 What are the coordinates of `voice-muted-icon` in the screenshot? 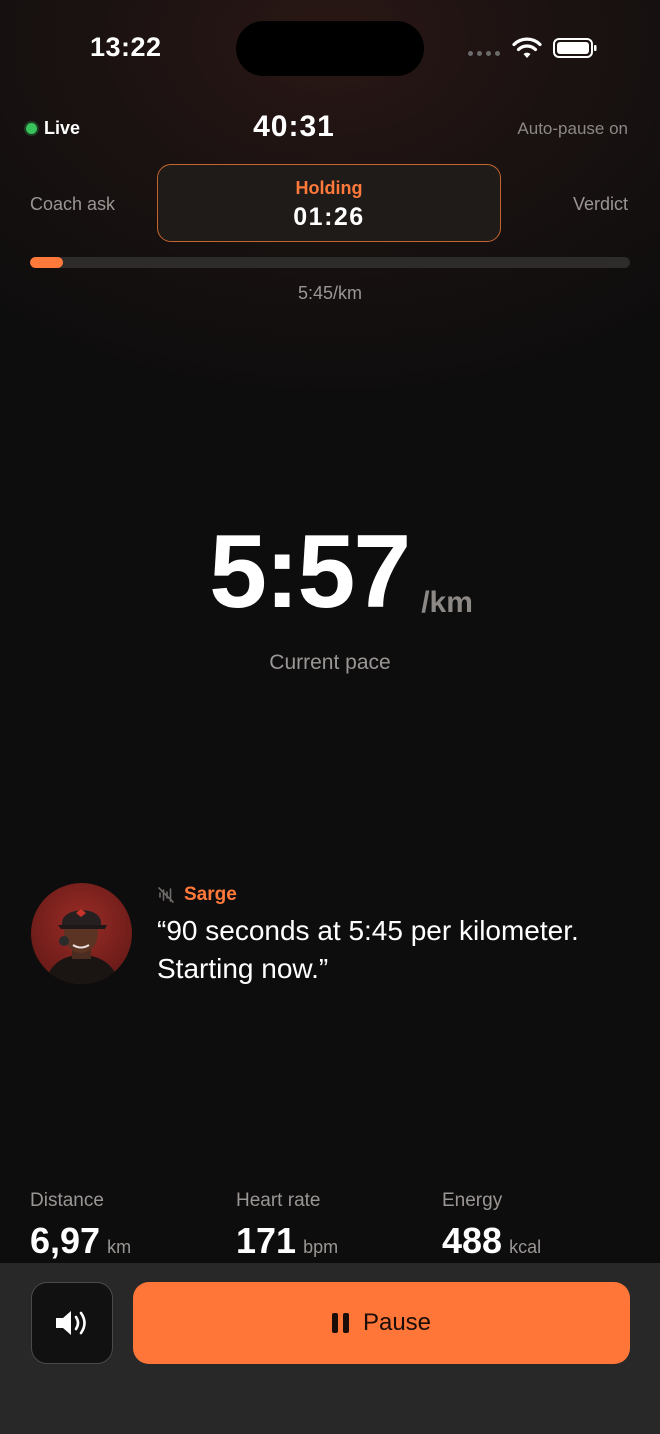 It's located at (166, 895).